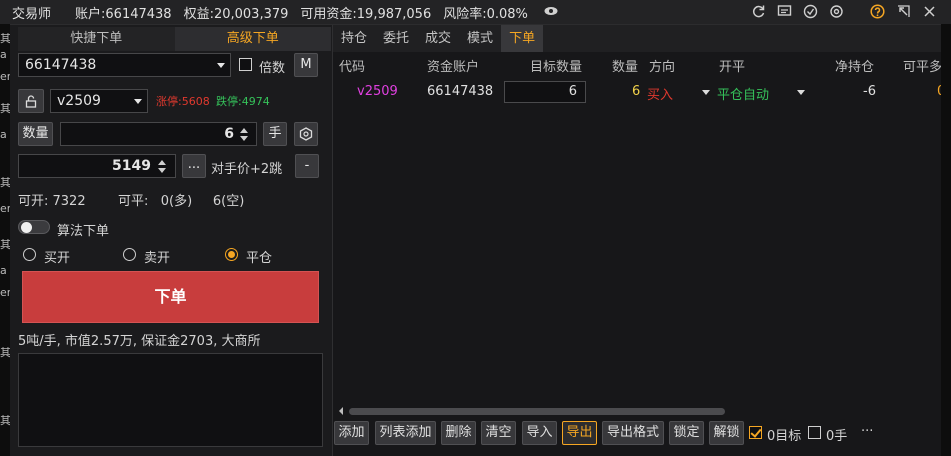  Describe the element at coordinates (352, 65) in the screenshot. I see `col-code: 代码` at that location.